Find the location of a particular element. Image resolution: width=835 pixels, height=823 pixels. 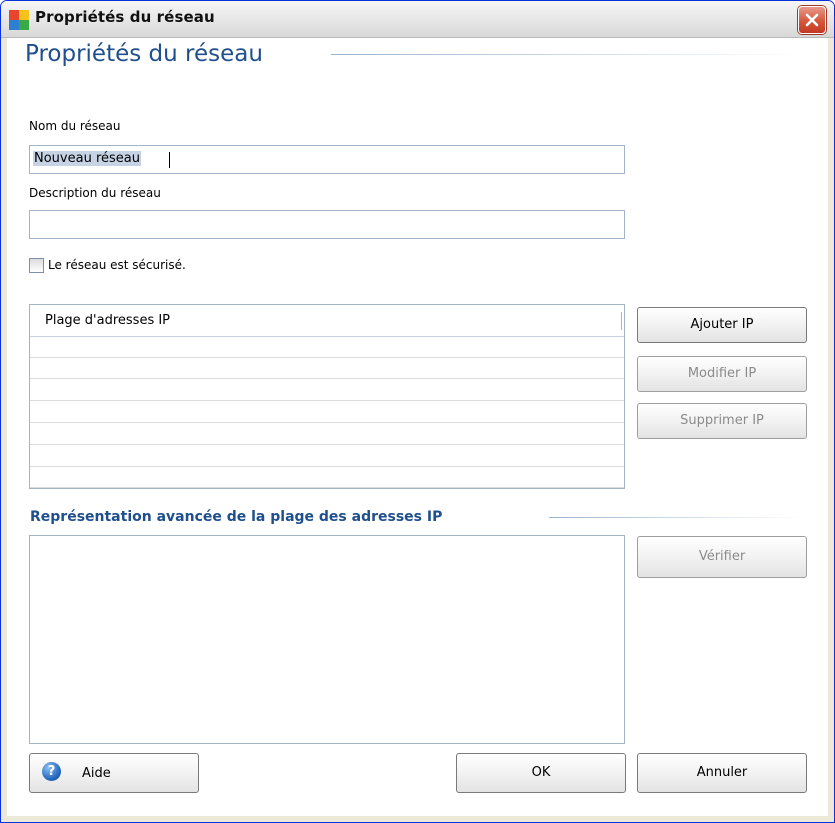

section-title: Propriétés du réseau is located at coordinates (144, 54).